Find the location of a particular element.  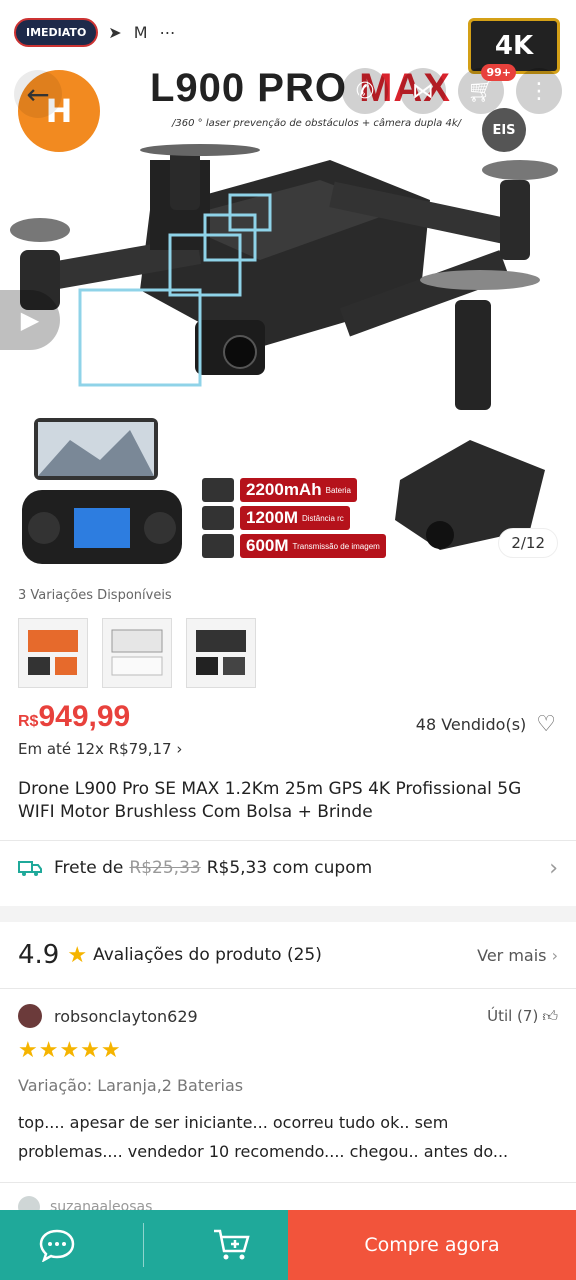

review-variant: Variação: Laranja,2 Baterias is located at coordinates (131, 1085).